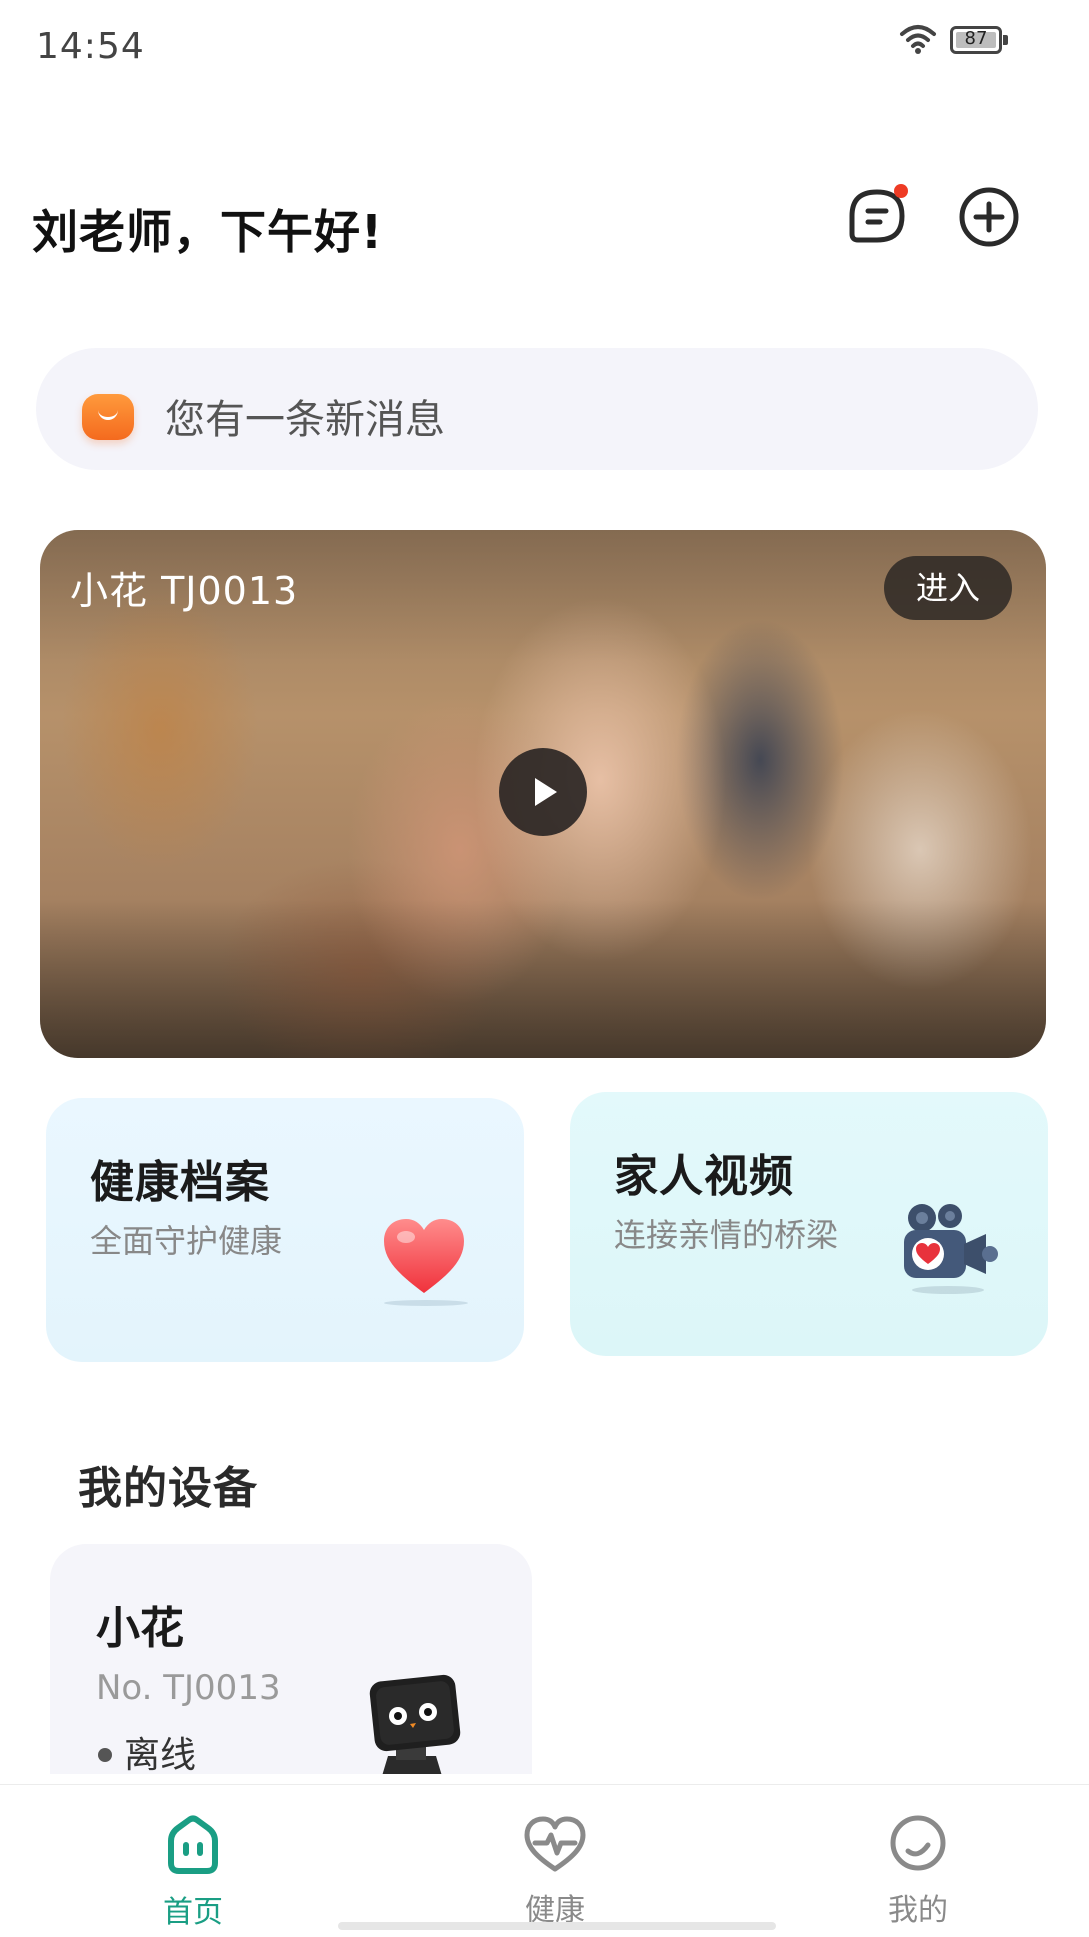 The image size is (1089, 1937). What do you see at coordinates (188, 1688) in the screenshot?
I see `device-number: No. TJ0013` at bounding box center [188, 1688].